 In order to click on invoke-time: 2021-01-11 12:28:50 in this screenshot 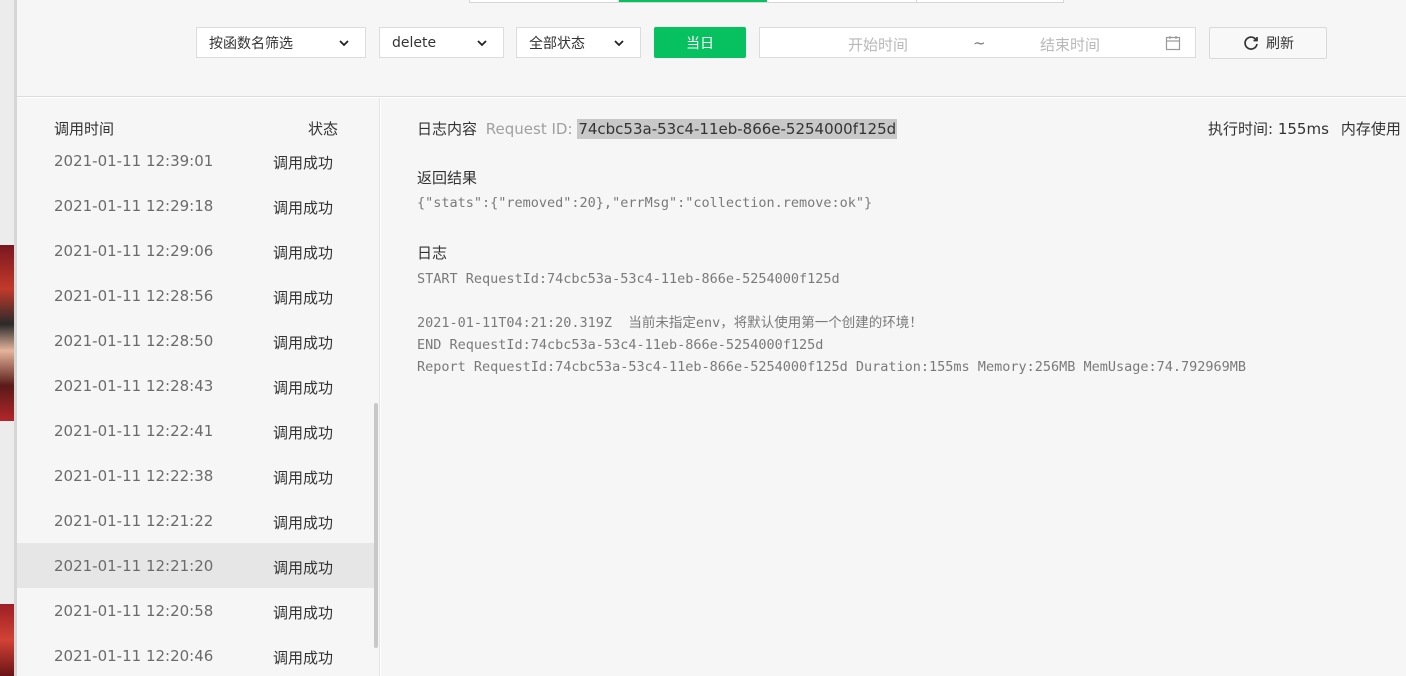, I will do `click(134, 341)`.